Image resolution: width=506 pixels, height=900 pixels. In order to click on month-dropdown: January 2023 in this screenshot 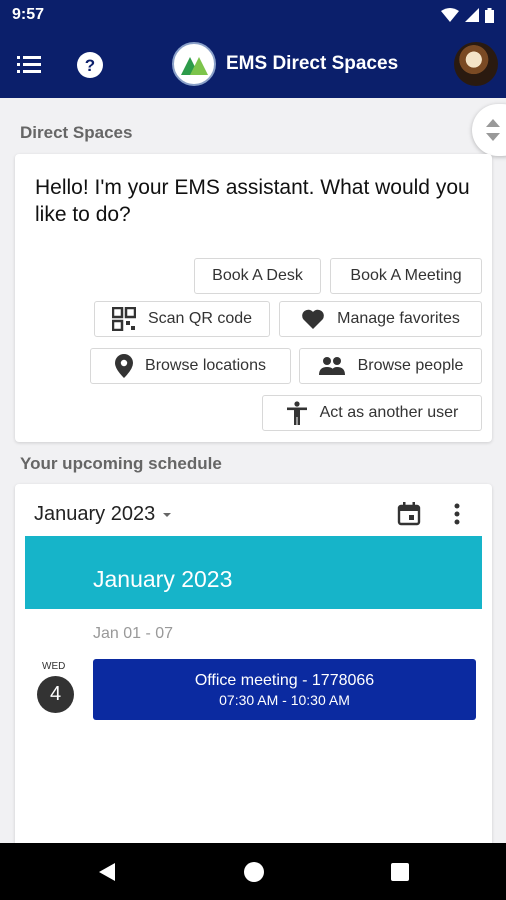, I will do `click(103, 514)`.